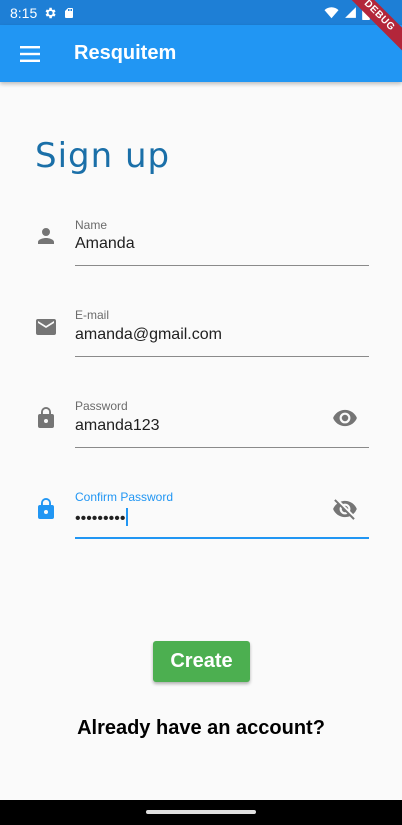  I want to click on hamburger-menu-icon, so click(30, 53).